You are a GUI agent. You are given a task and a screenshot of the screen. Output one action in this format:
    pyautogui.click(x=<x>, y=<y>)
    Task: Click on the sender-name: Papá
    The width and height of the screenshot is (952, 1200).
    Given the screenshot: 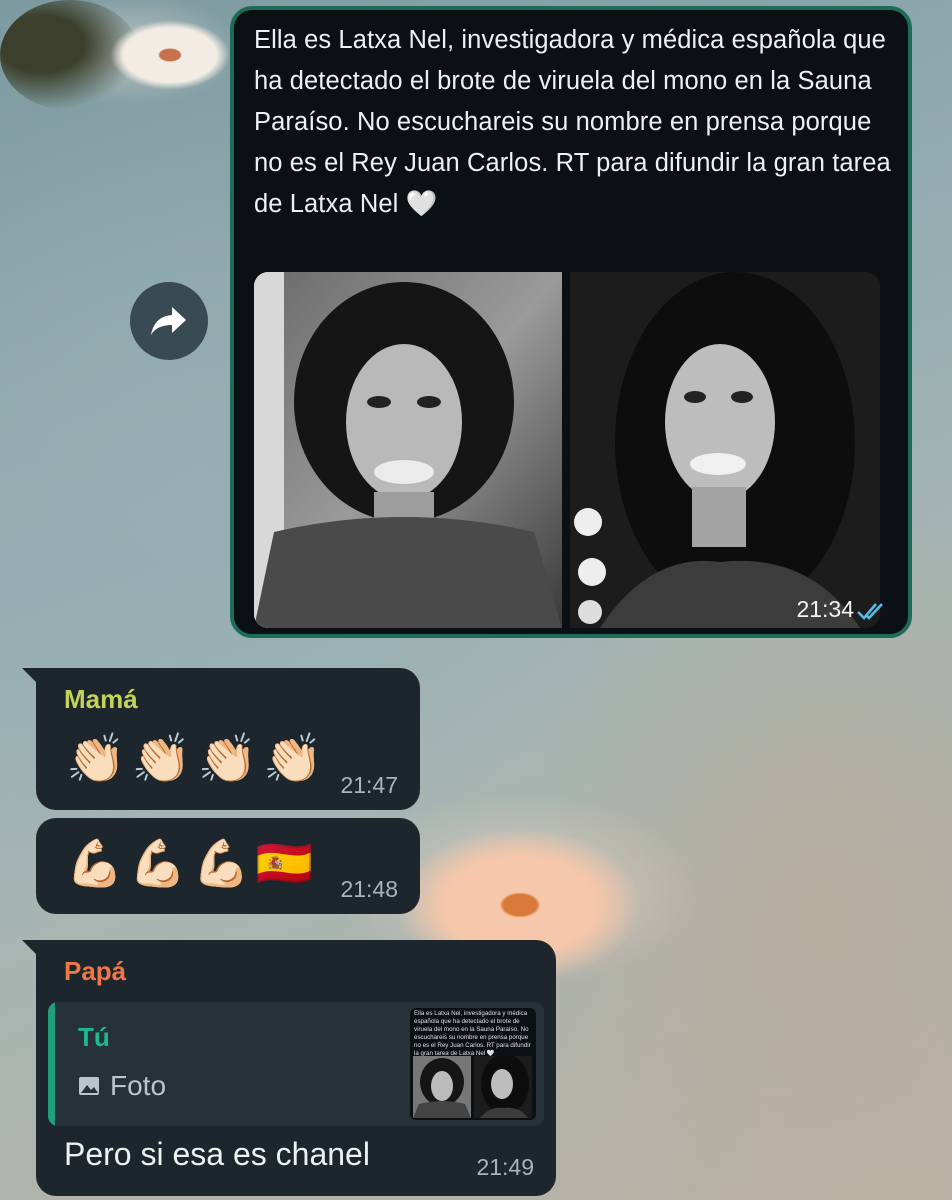 What is the action you would take?
    pyautogui.click(x=95, y=971)
    